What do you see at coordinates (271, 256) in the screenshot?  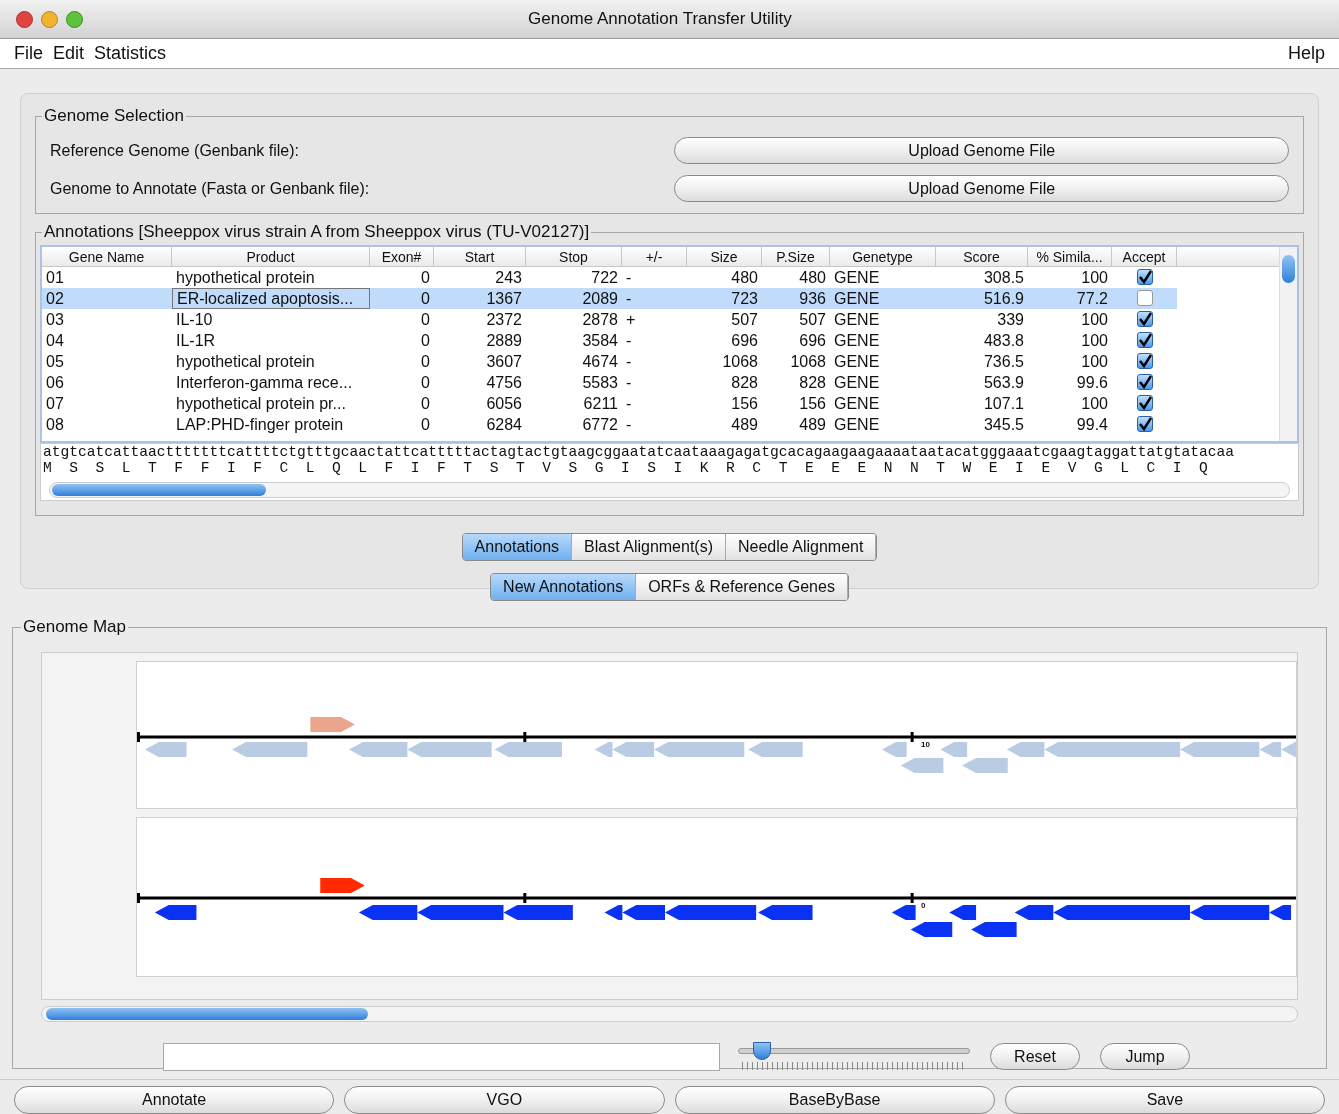 I see `column-header: Product` at bounding box center [271, 256].